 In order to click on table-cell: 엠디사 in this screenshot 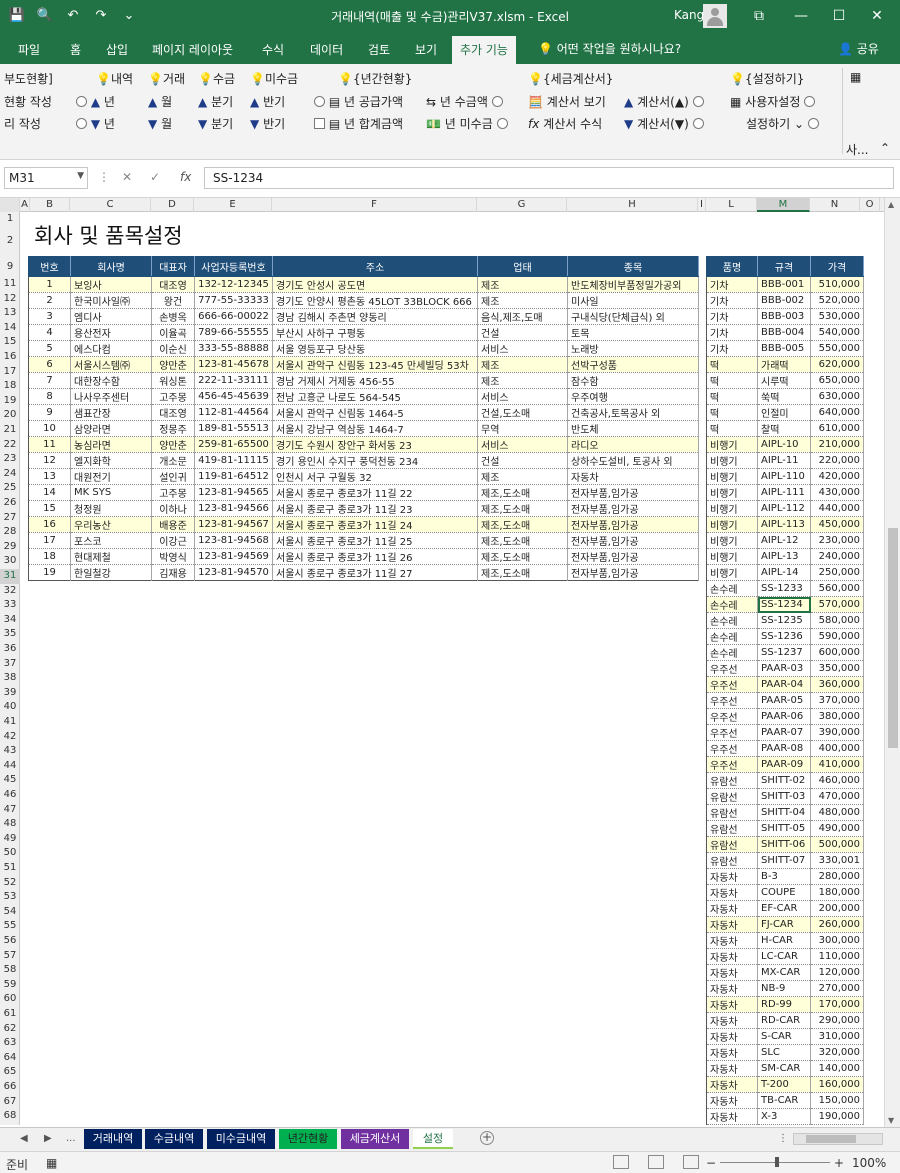, I will do `click(111, 316)`.